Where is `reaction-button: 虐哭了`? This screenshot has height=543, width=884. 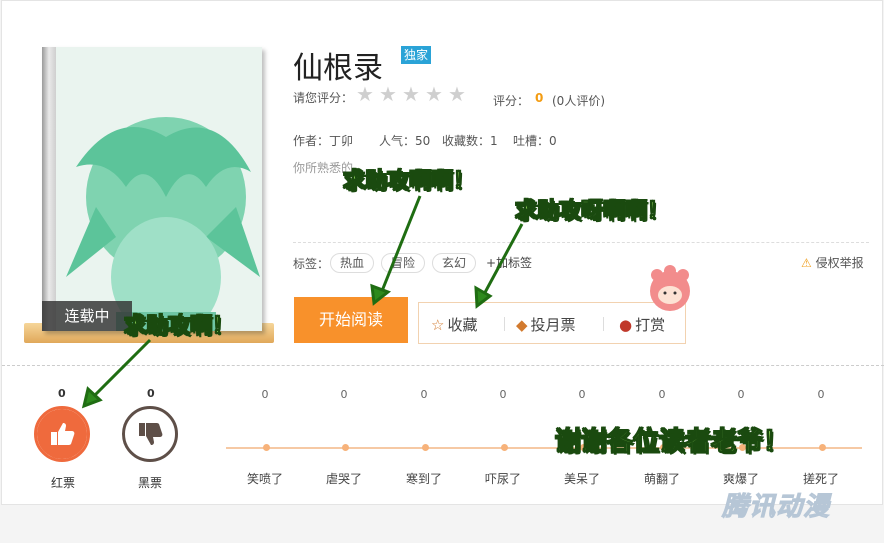 reaction-button: 虐哭了 is located at coordinates (344, 478).